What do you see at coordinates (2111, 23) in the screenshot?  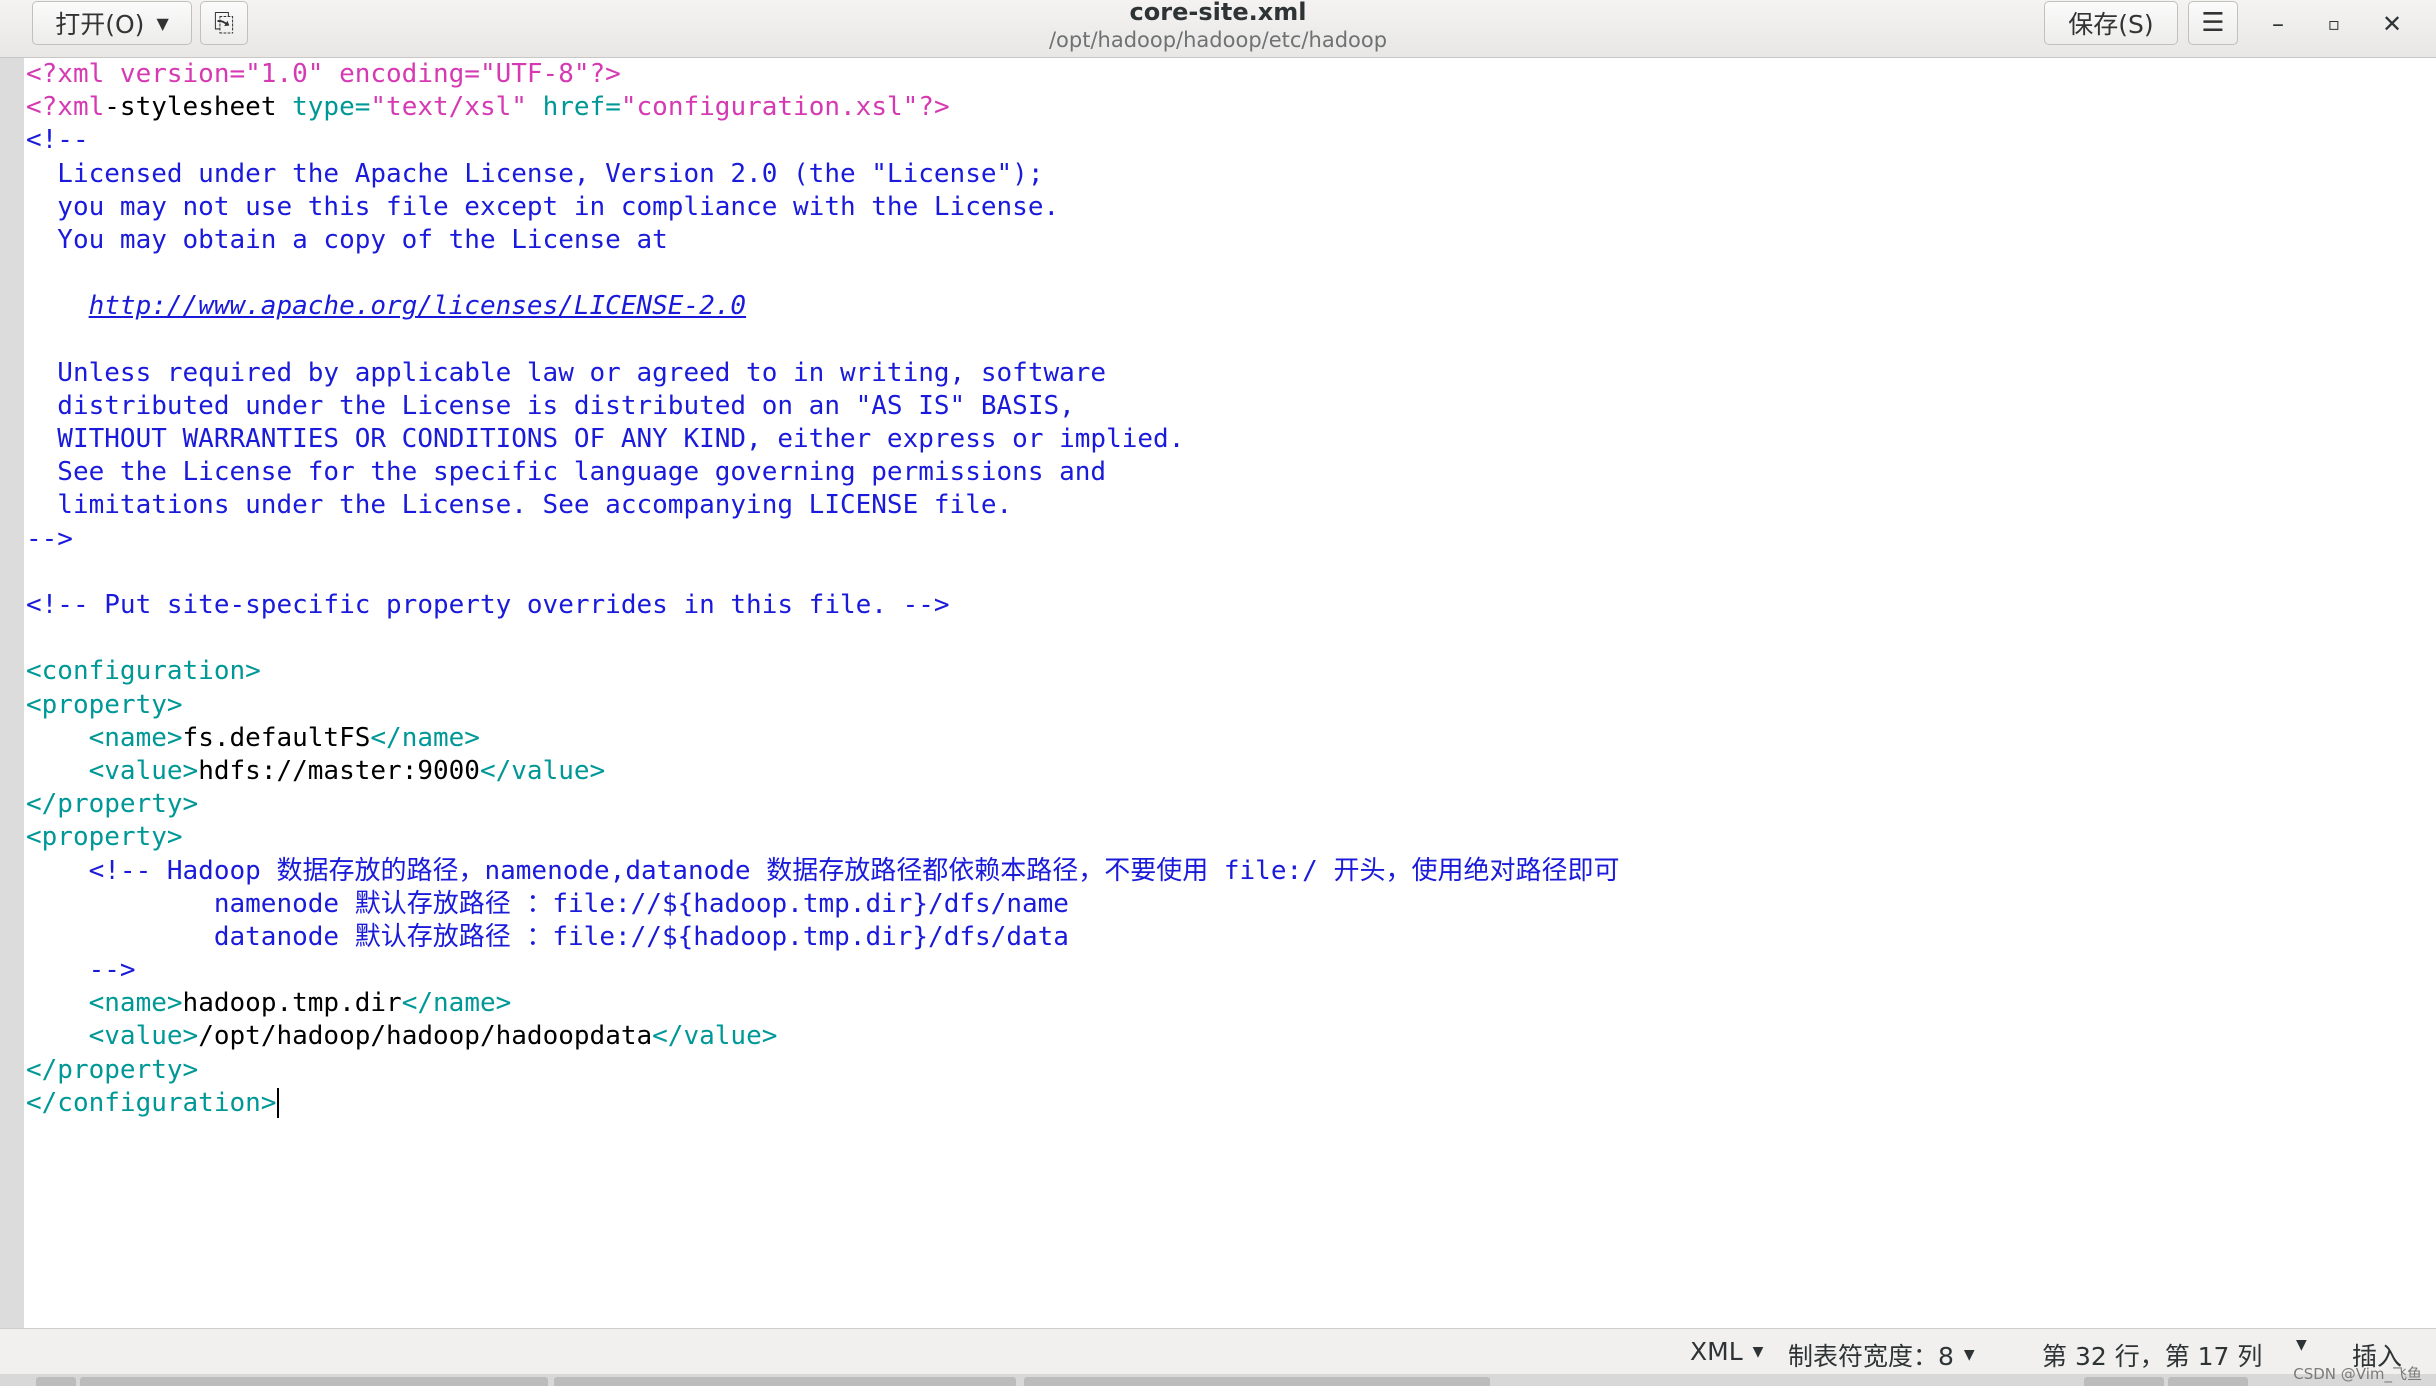 I see `save-button: 保存(S)` at bounding box center [2111, 23].